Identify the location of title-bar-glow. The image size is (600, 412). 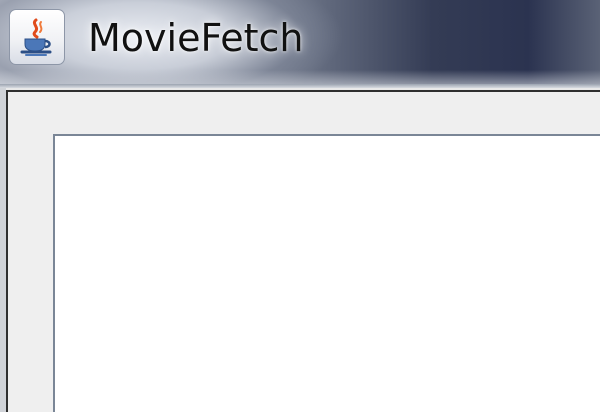
(300, 77).